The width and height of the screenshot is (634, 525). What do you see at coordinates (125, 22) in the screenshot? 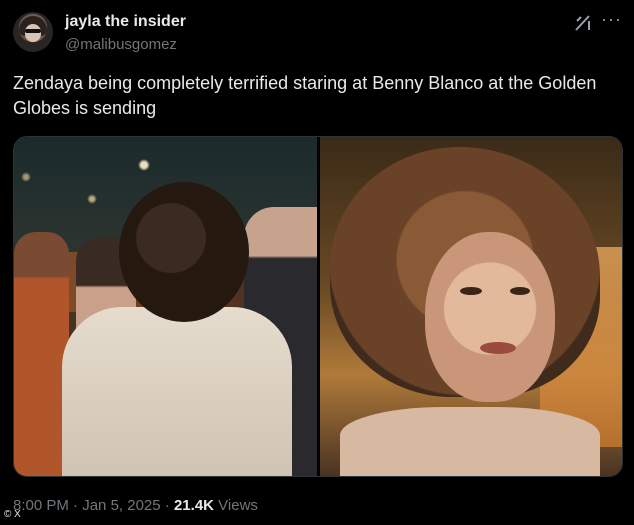
I see `display-name: jayla the insider` at bounding box center [125, 22].